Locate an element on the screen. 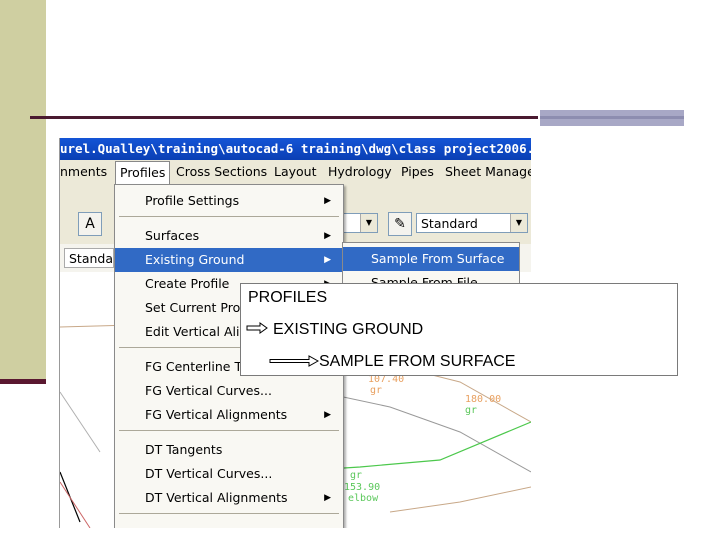 Image resolution: width=720 pixels, height=540 pixels. callout-step-sample-from-surface: SAMPLE FROM SURFACE is located at coordinates (417, 361).